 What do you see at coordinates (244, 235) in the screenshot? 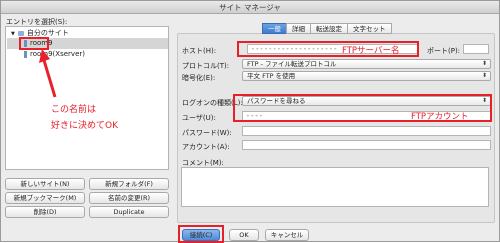
I see `ok-button: OK` at bounding box center [244, 235].